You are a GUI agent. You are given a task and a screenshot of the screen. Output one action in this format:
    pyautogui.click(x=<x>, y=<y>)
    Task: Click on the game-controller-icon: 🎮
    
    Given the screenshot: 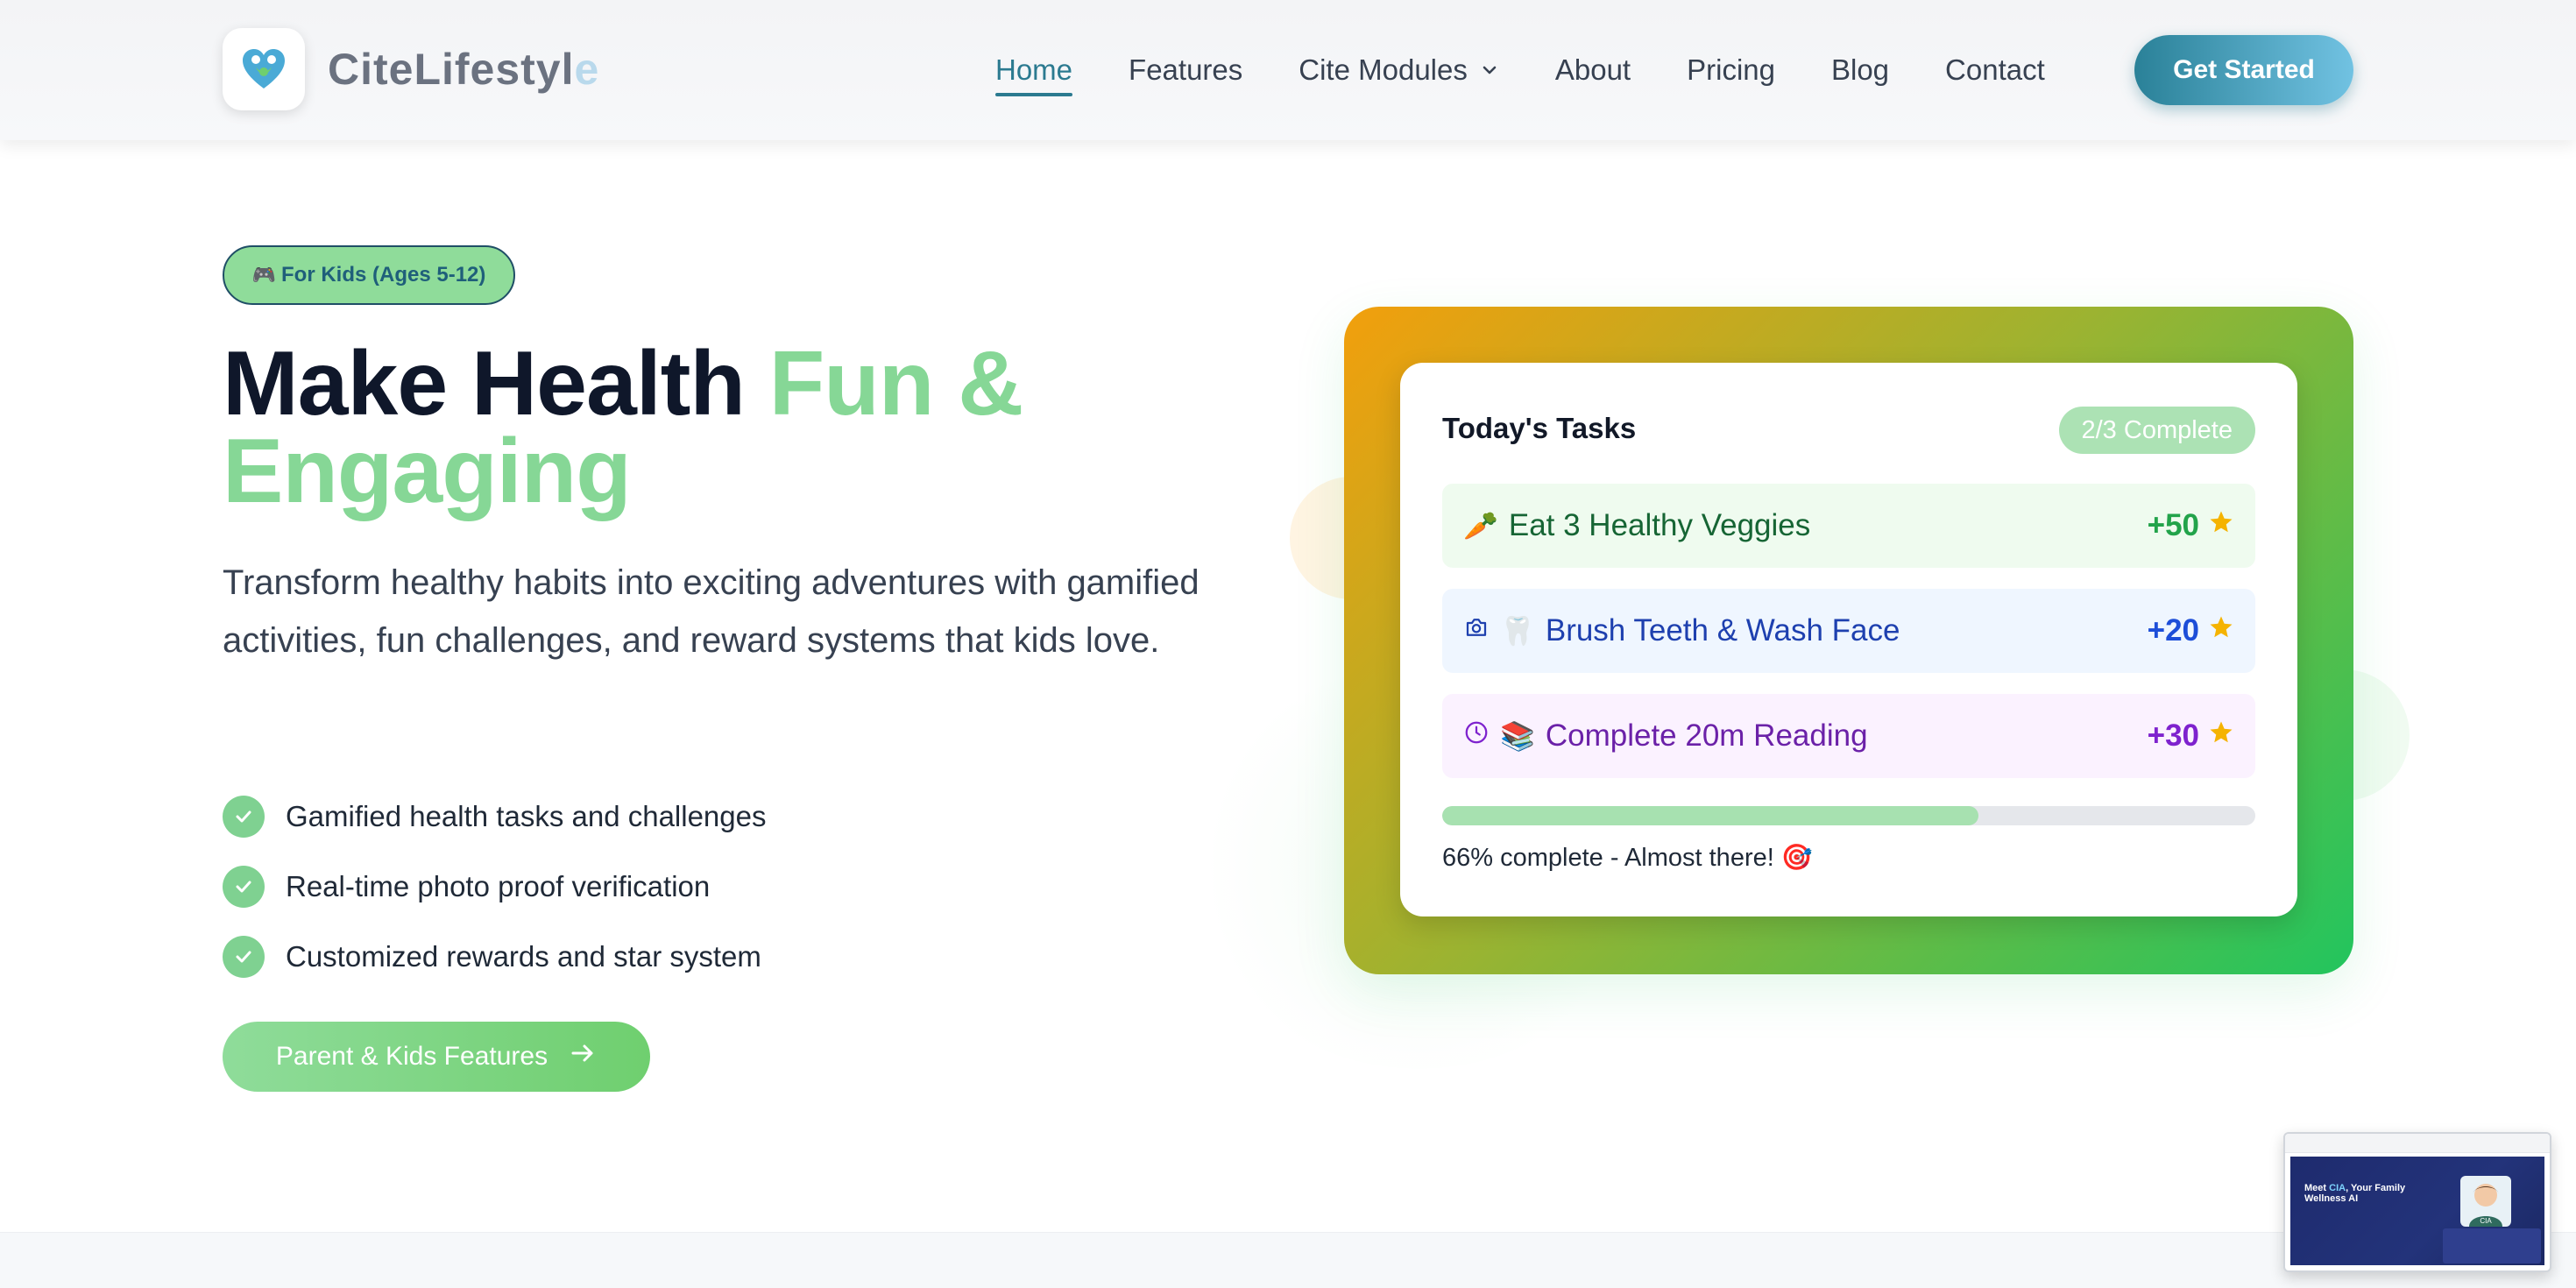 What is the action you would take?
    pyautogui.click(x=263, y=275)
    